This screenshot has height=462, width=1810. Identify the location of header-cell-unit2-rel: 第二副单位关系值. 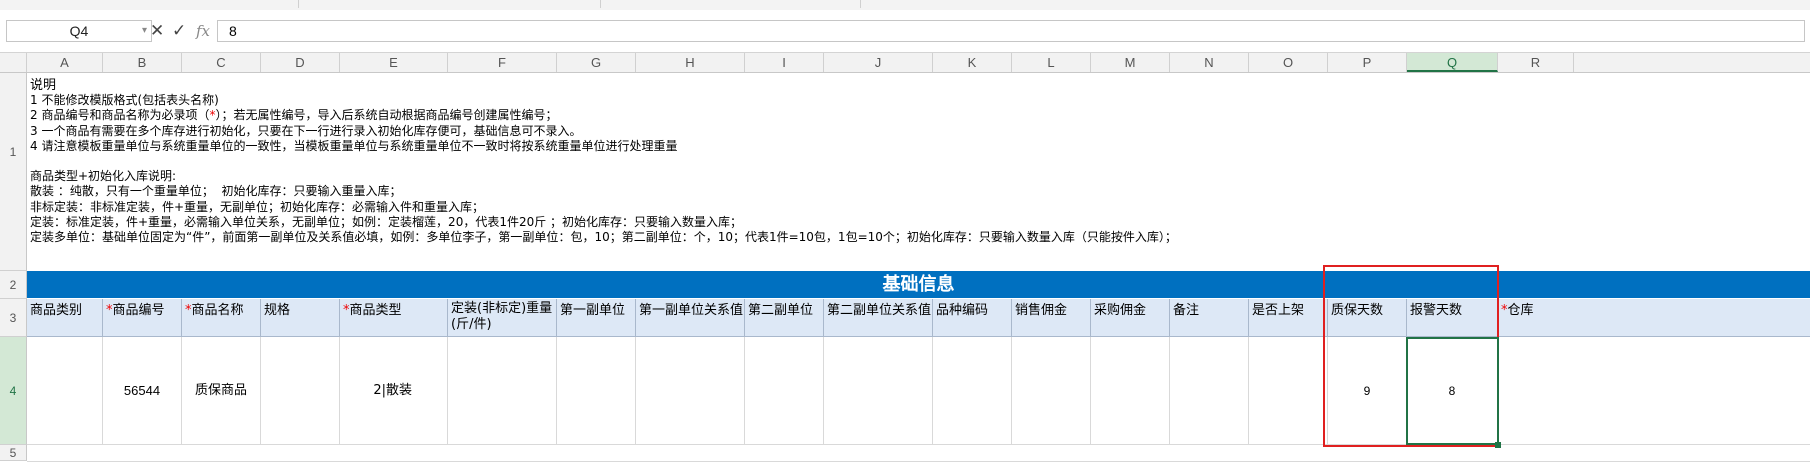
(878, 318).